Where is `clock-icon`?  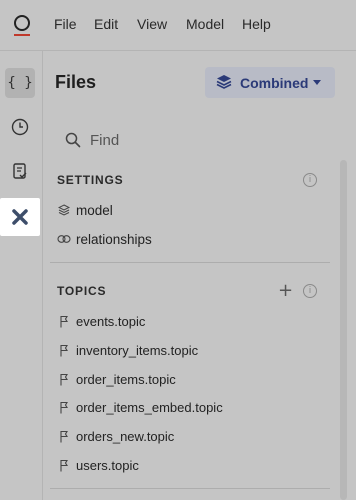 clock-icon is located at coordinates (20, 127).